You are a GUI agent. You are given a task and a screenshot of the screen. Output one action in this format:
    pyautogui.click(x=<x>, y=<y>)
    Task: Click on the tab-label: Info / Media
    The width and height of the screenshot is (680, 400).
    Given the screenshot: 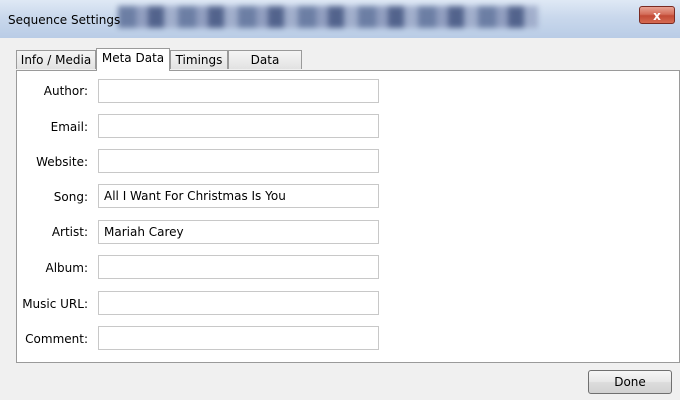 What is the action you would take?
    pyautogui.click(x=56, y=60)
    